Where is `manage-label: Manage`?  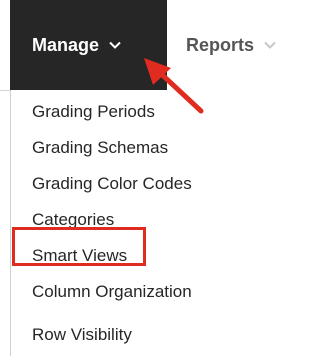 manage-label: Manage is located at coordinates (66, 44).